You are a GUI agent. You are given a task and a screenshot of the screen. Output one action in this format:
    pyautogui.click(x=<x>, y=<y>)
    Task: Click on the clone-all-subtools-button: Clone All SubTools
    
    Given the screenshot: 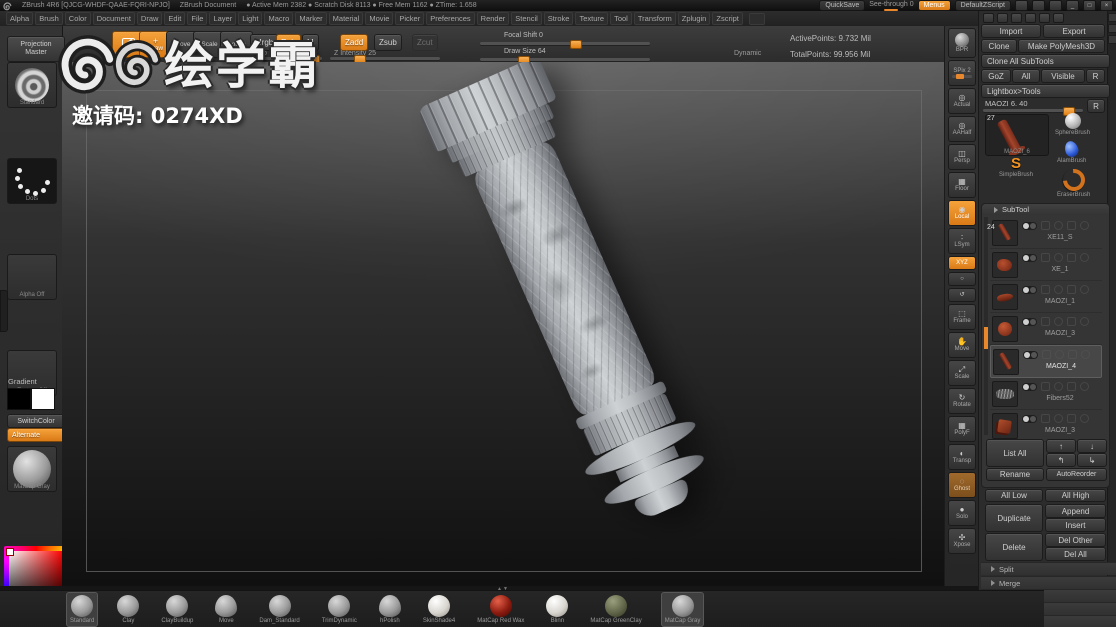 What is the action you would take?
    pyautogui.click(x=1045, y=61)
    